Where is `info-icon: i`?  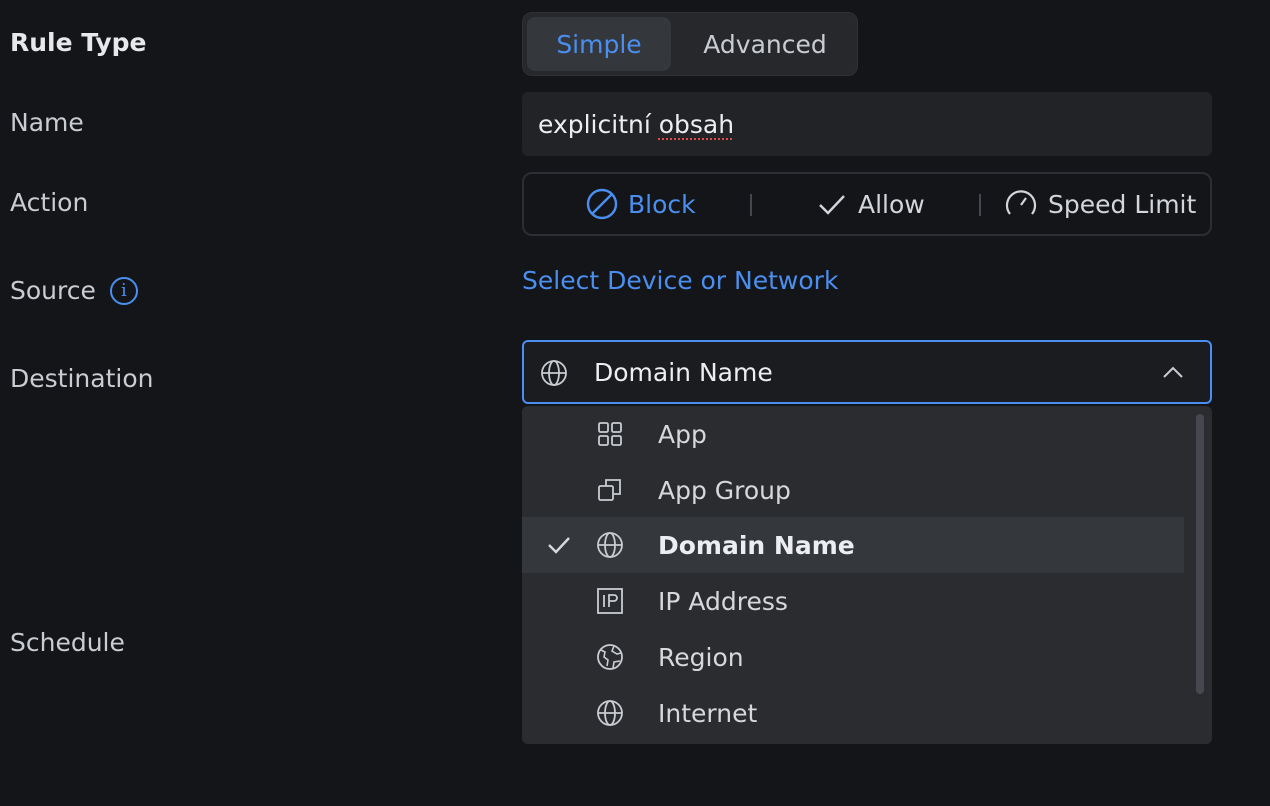
info-icon: i is located at coordinates (123, 290).